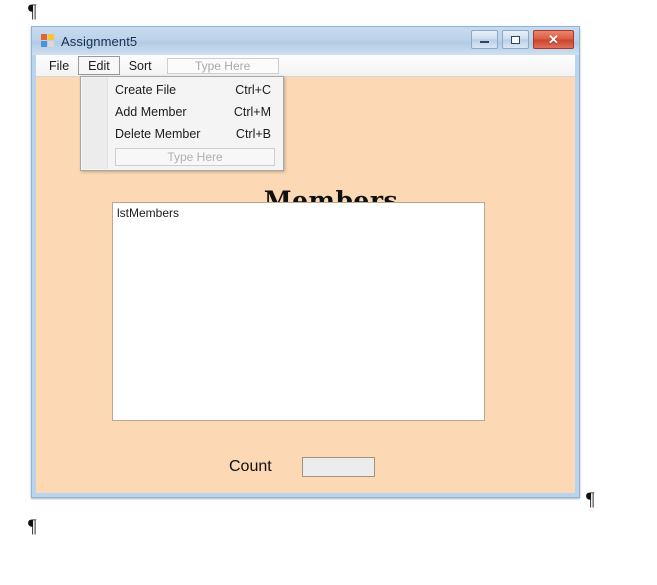 The image size is (657, 585). Describe the element at coordinates (305, 66) in the screenshot. I see `menu-strip: File Edit Sort Type Here` at that location.